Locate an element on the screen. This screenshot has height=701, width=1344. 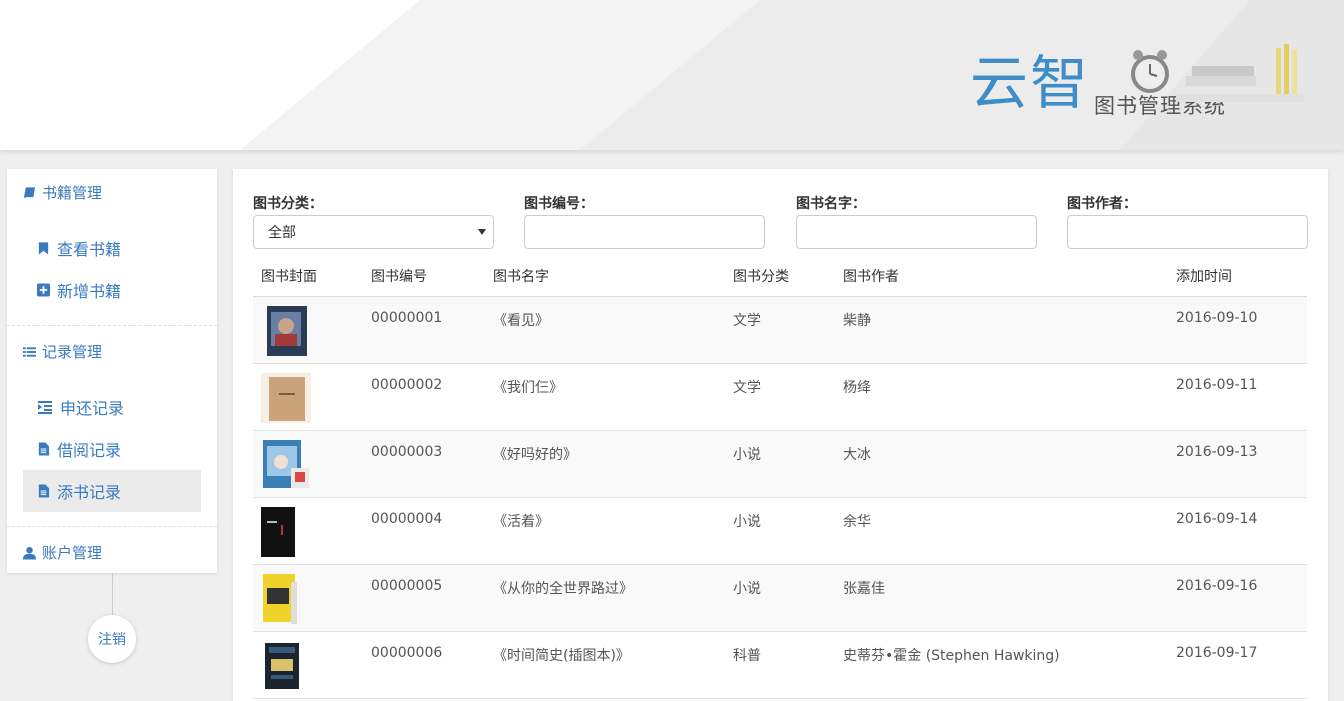
sidebar-item-label: 申还记录 is located at coordinates (92, 408).